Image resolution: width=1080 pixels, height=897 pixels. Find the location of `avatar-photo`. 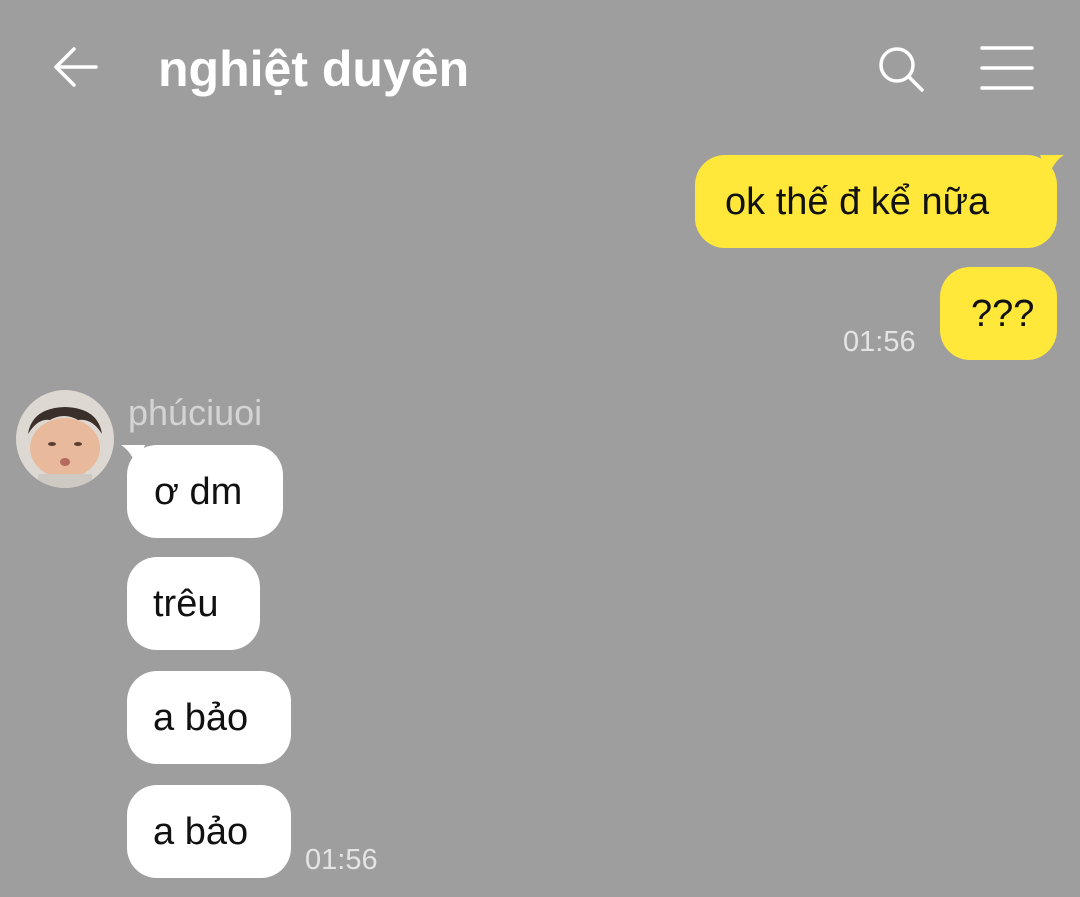

avatar-photo is located at coordinates (65, 439).